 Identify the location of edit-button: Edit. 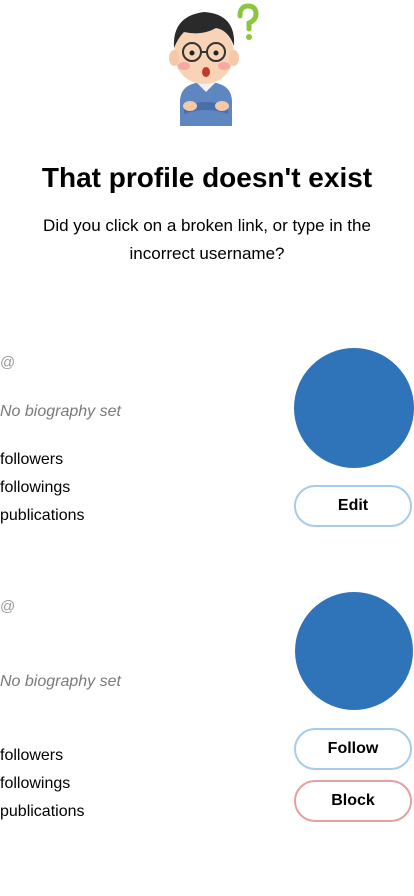
(353, 506).